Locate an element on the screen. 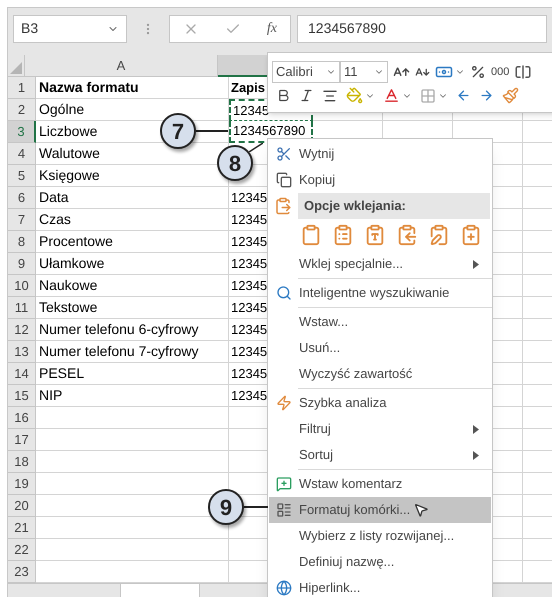 Image resolution: width=552 pixels, height=597 pixels. row-header: 2 is located at coordinates (22, 110).